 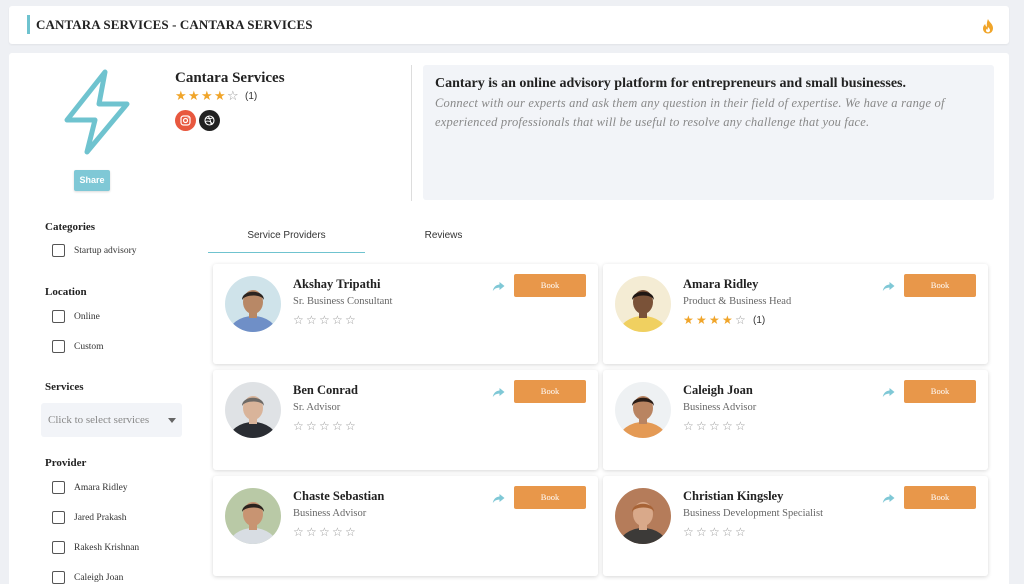 I want to click on rating-count: (1), so click(x=759, y=320).